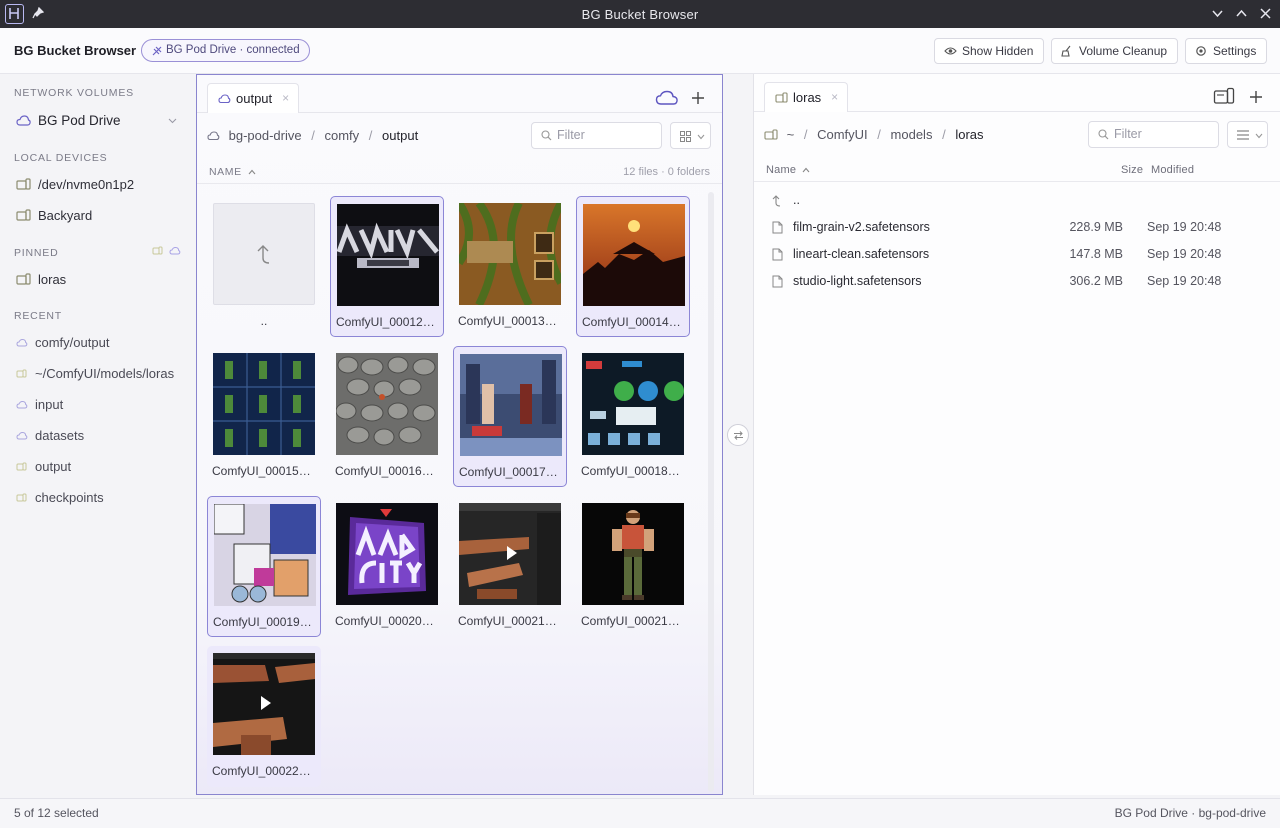 The width and height of the screenshot is (1280, 828). I want to click on breadcrumb-segment: ComfyUI, so click(842, 134).